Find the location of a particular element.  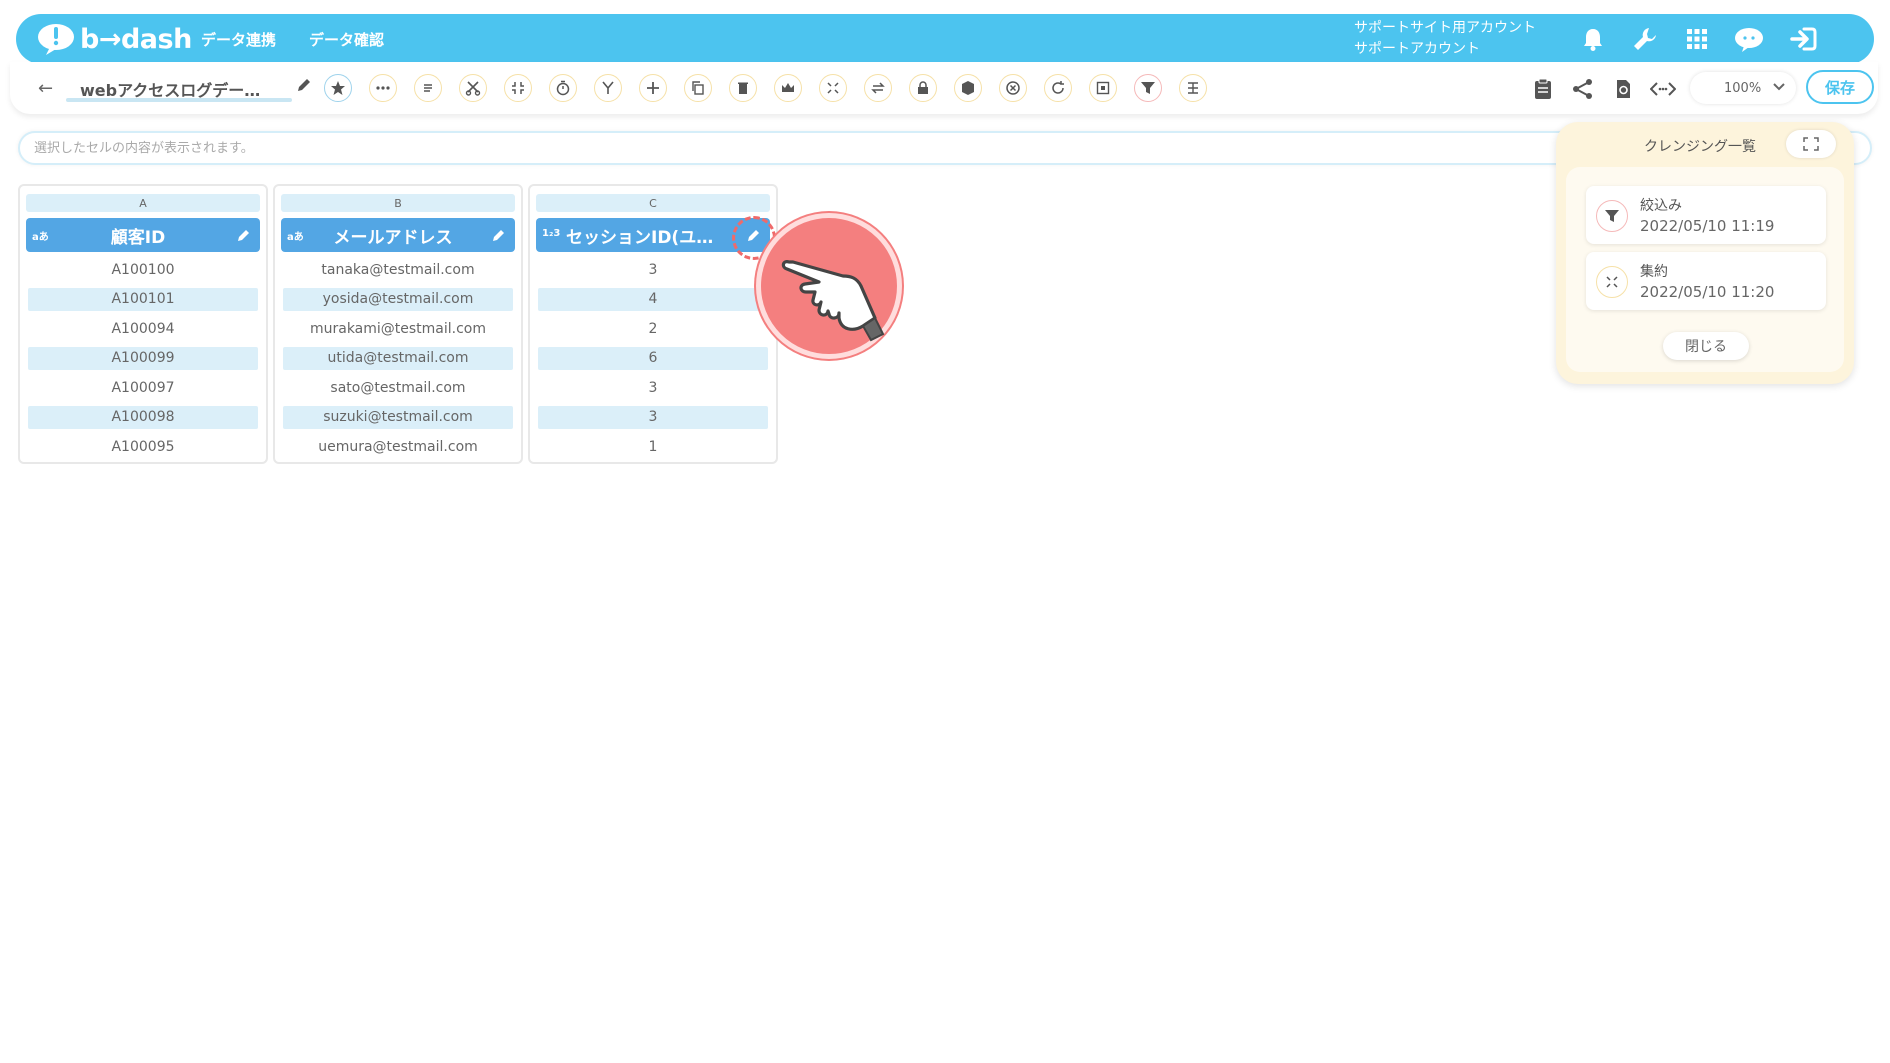

title-underline is located at coordinates (179, 100).